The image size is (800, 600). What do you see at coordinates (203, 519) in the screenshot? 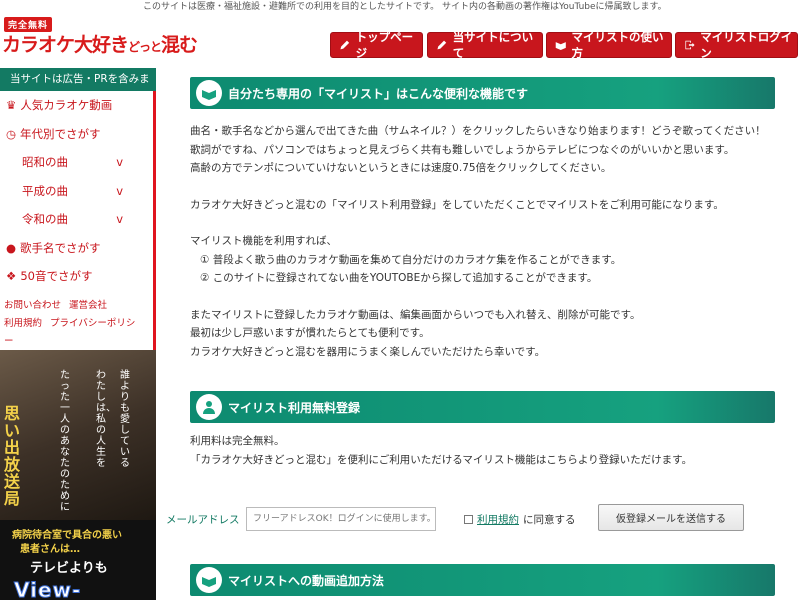
I see `email-label: メールアドレス` at bounding box center [203, 519].